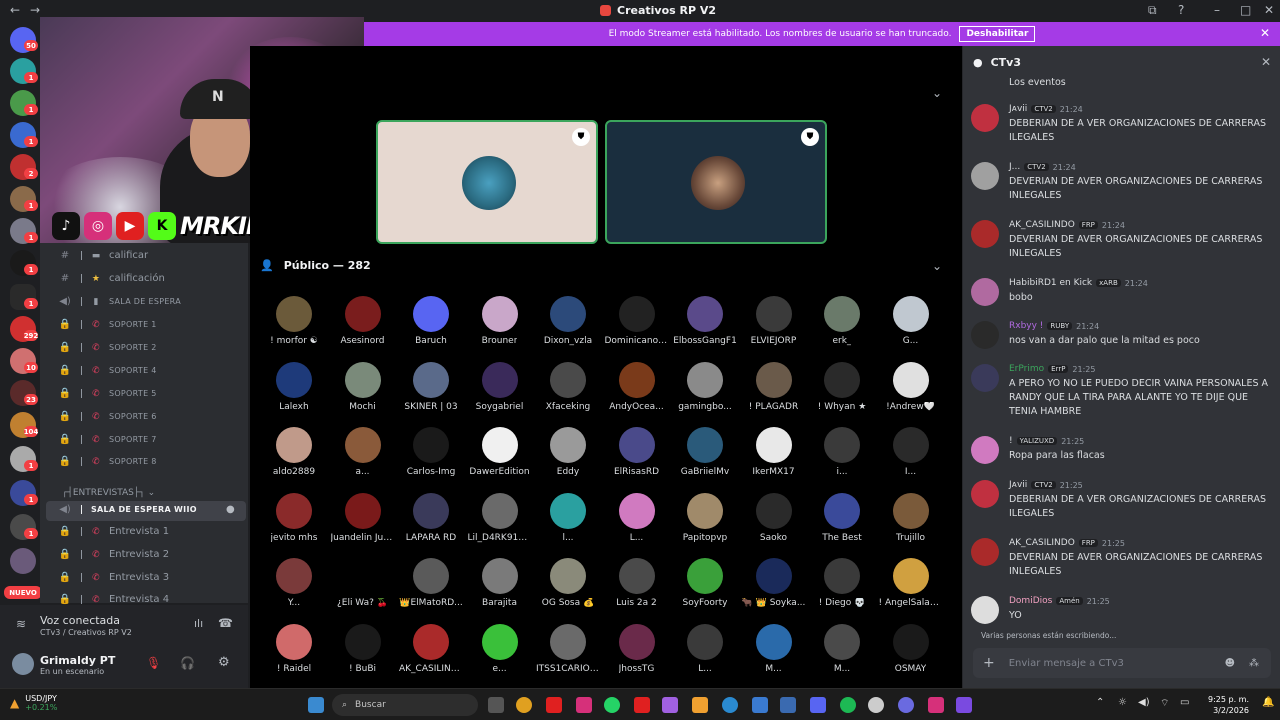 Image resolution: width=1280 pixels, height=720 pixels. I want to click on audience-member: ! PLAGADR, so click(774, 386).